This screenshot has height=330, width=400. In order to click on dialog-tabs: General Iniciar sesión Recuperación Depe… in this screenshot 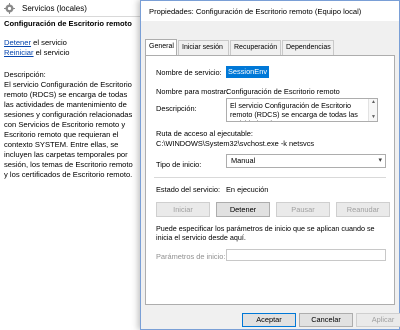, I will do `click(270, 47)`.